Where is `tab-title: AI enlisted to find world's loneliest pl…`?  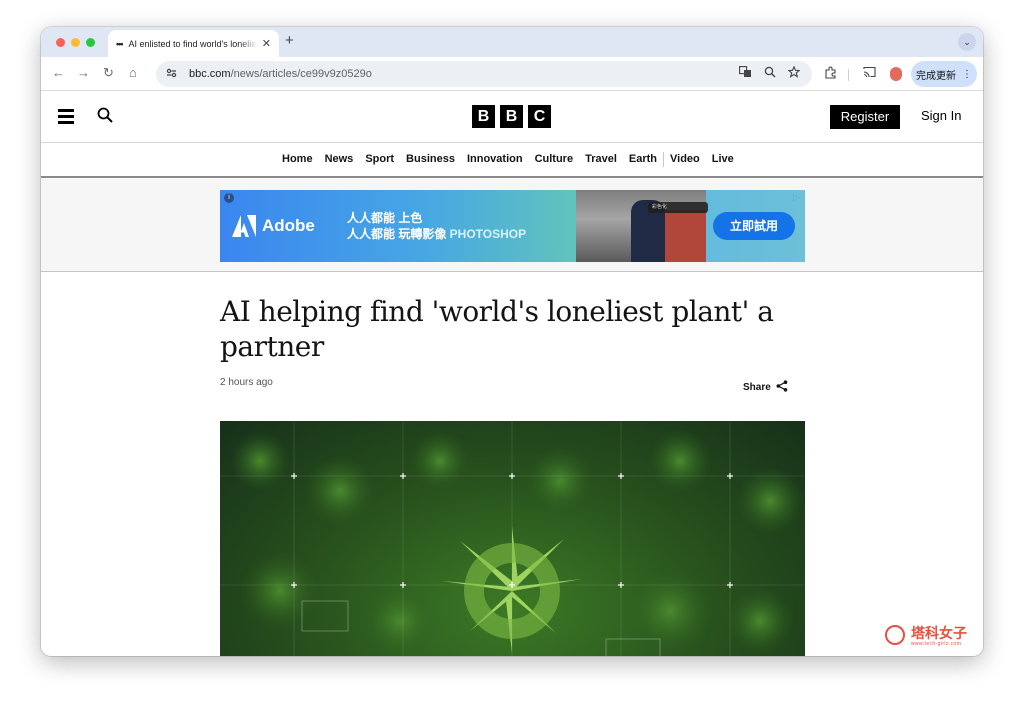 tab-title: AI enlisted to find world's loneliest pl… is located at coordinates (192, 43).